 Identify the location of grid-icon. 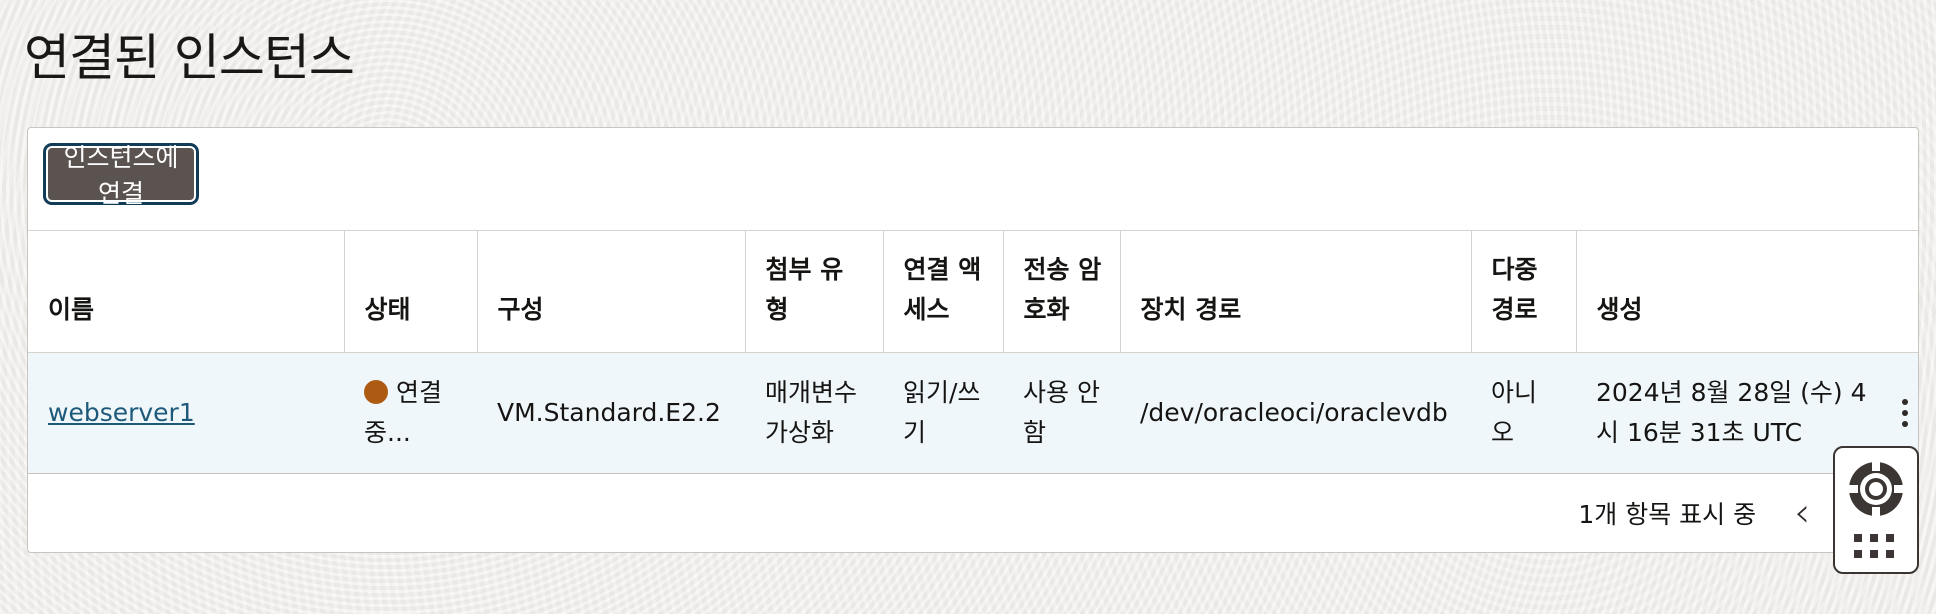
(1876, 548).